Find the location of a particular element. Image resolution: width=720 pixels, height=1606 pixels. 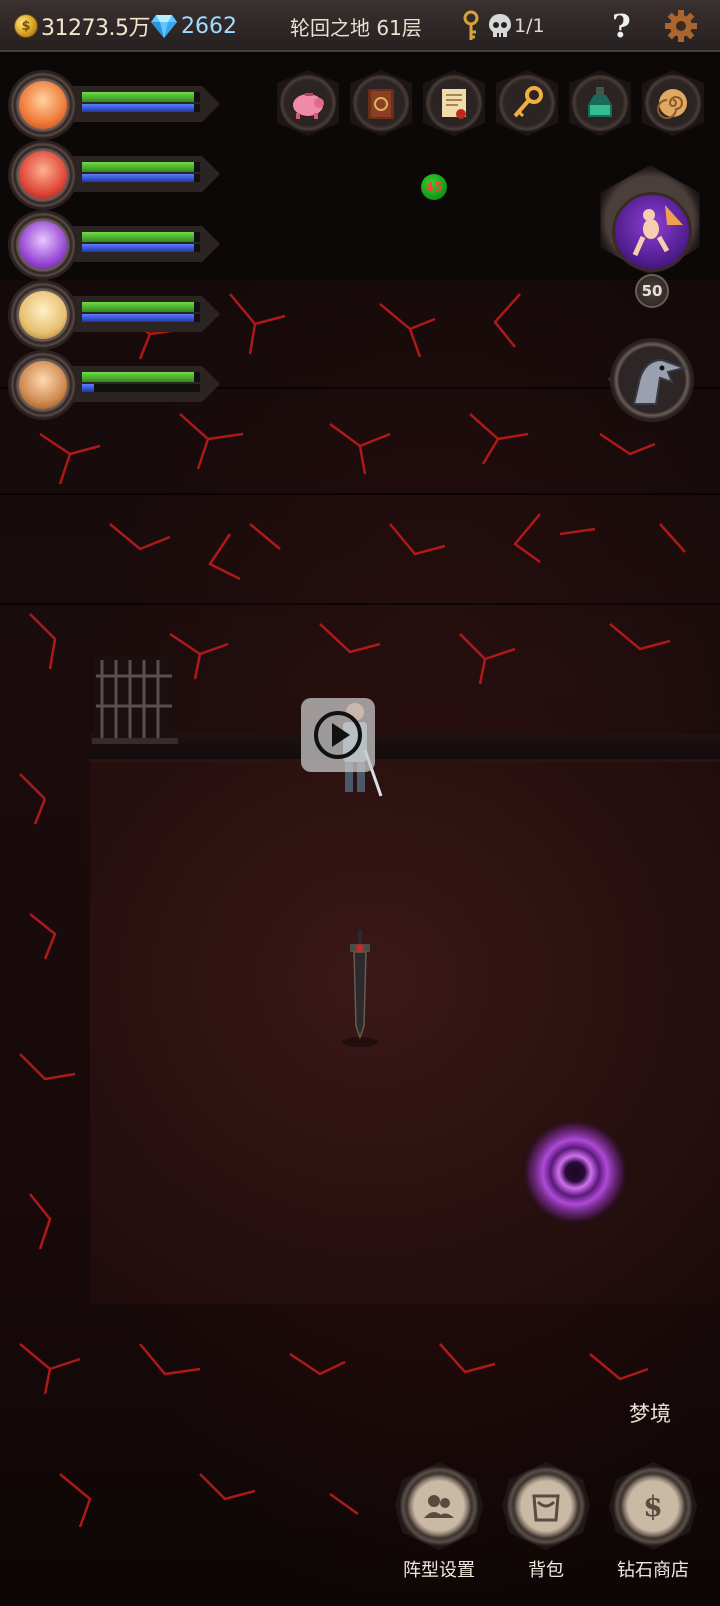

item-slot-spiral-shell is located at coordinates (673, 106).